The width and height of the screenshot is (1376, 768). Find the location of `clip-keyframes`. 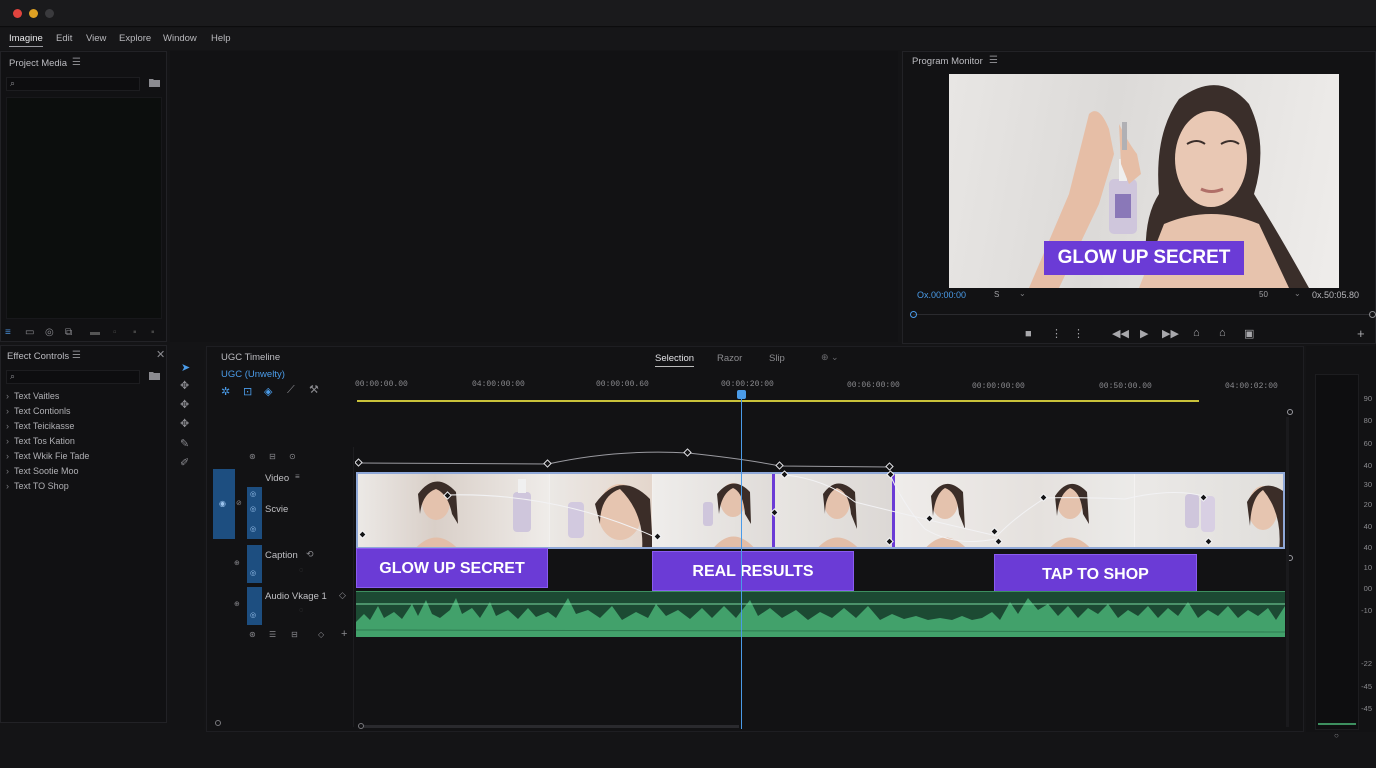

clip-keyframes is located at coordinates (822, 507).